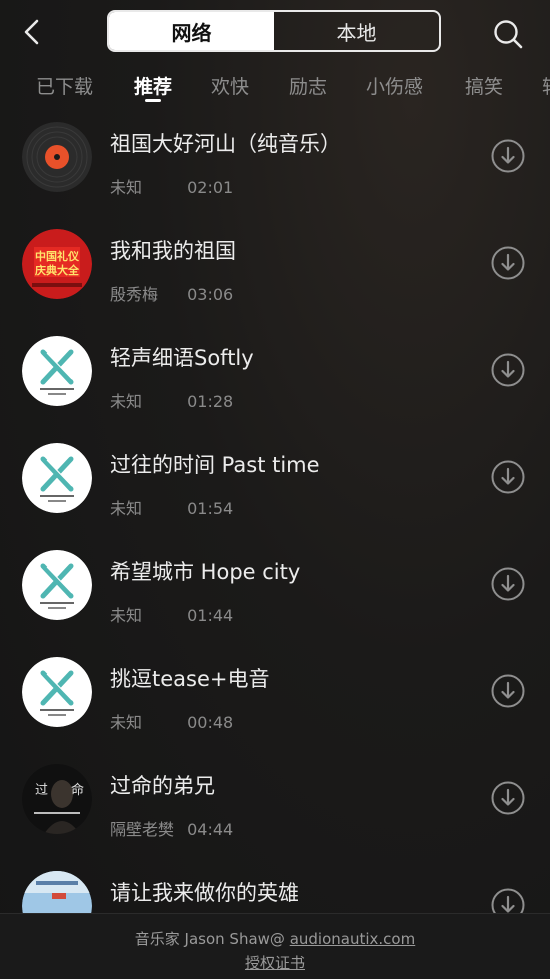 The width and height of the screenshot is (550, 979). I want to click on active-tab-indicator, so click(153, 100).